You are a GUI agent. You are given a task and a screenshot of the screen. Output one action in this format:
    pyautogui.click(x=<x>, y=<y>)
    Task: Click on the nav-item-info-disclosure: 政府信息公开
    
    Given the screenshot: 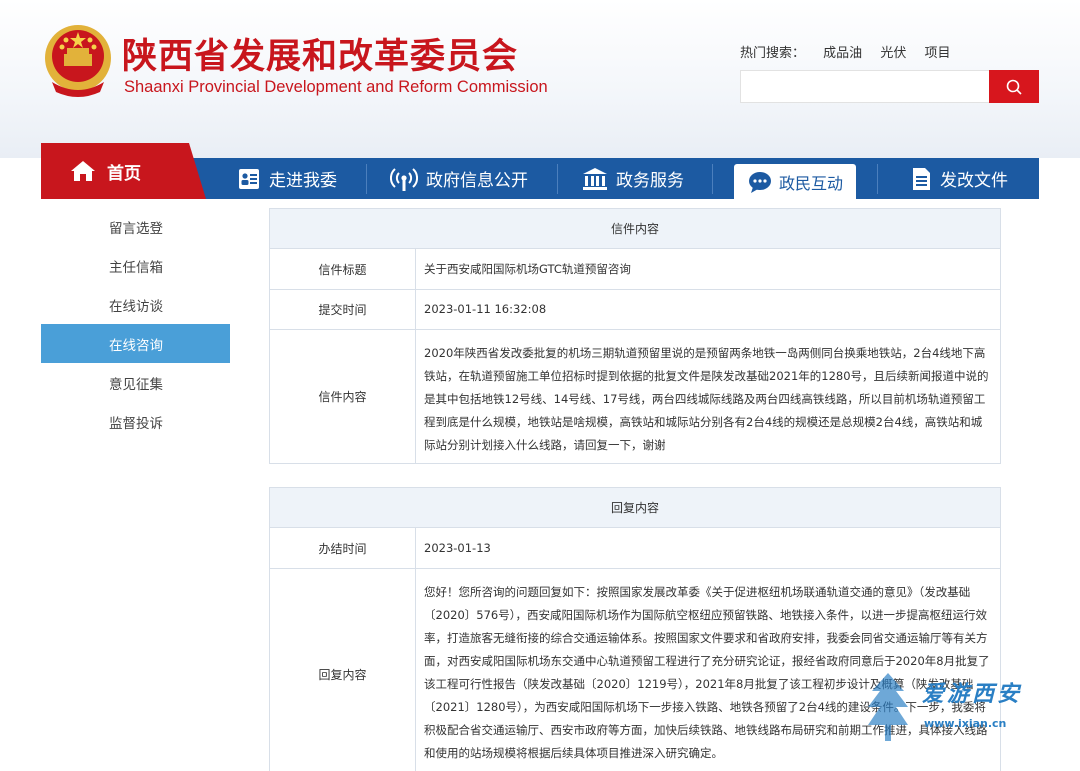 What is the action you would take?
    pyautogui.click(x=459, y=178)
    